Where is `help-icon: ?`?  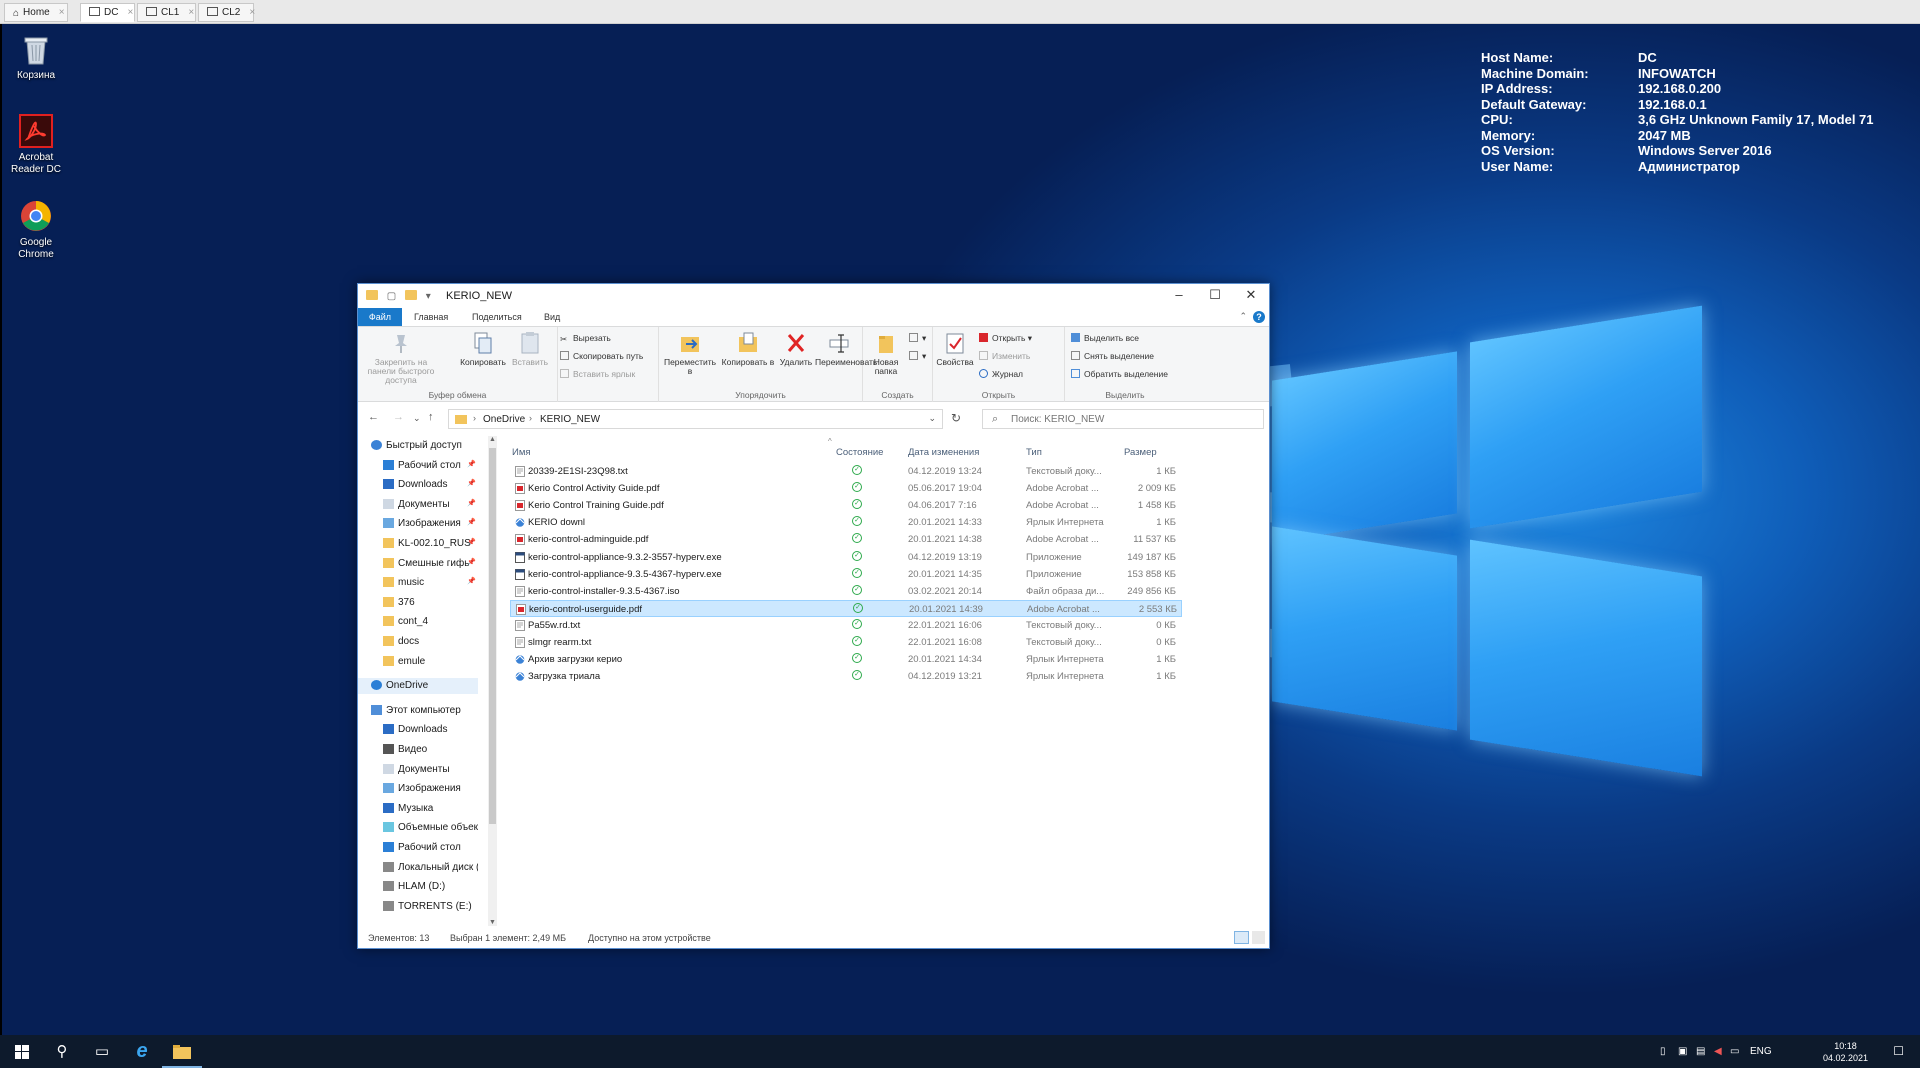
help-icon: ? is located at coordinates (1259, 317).